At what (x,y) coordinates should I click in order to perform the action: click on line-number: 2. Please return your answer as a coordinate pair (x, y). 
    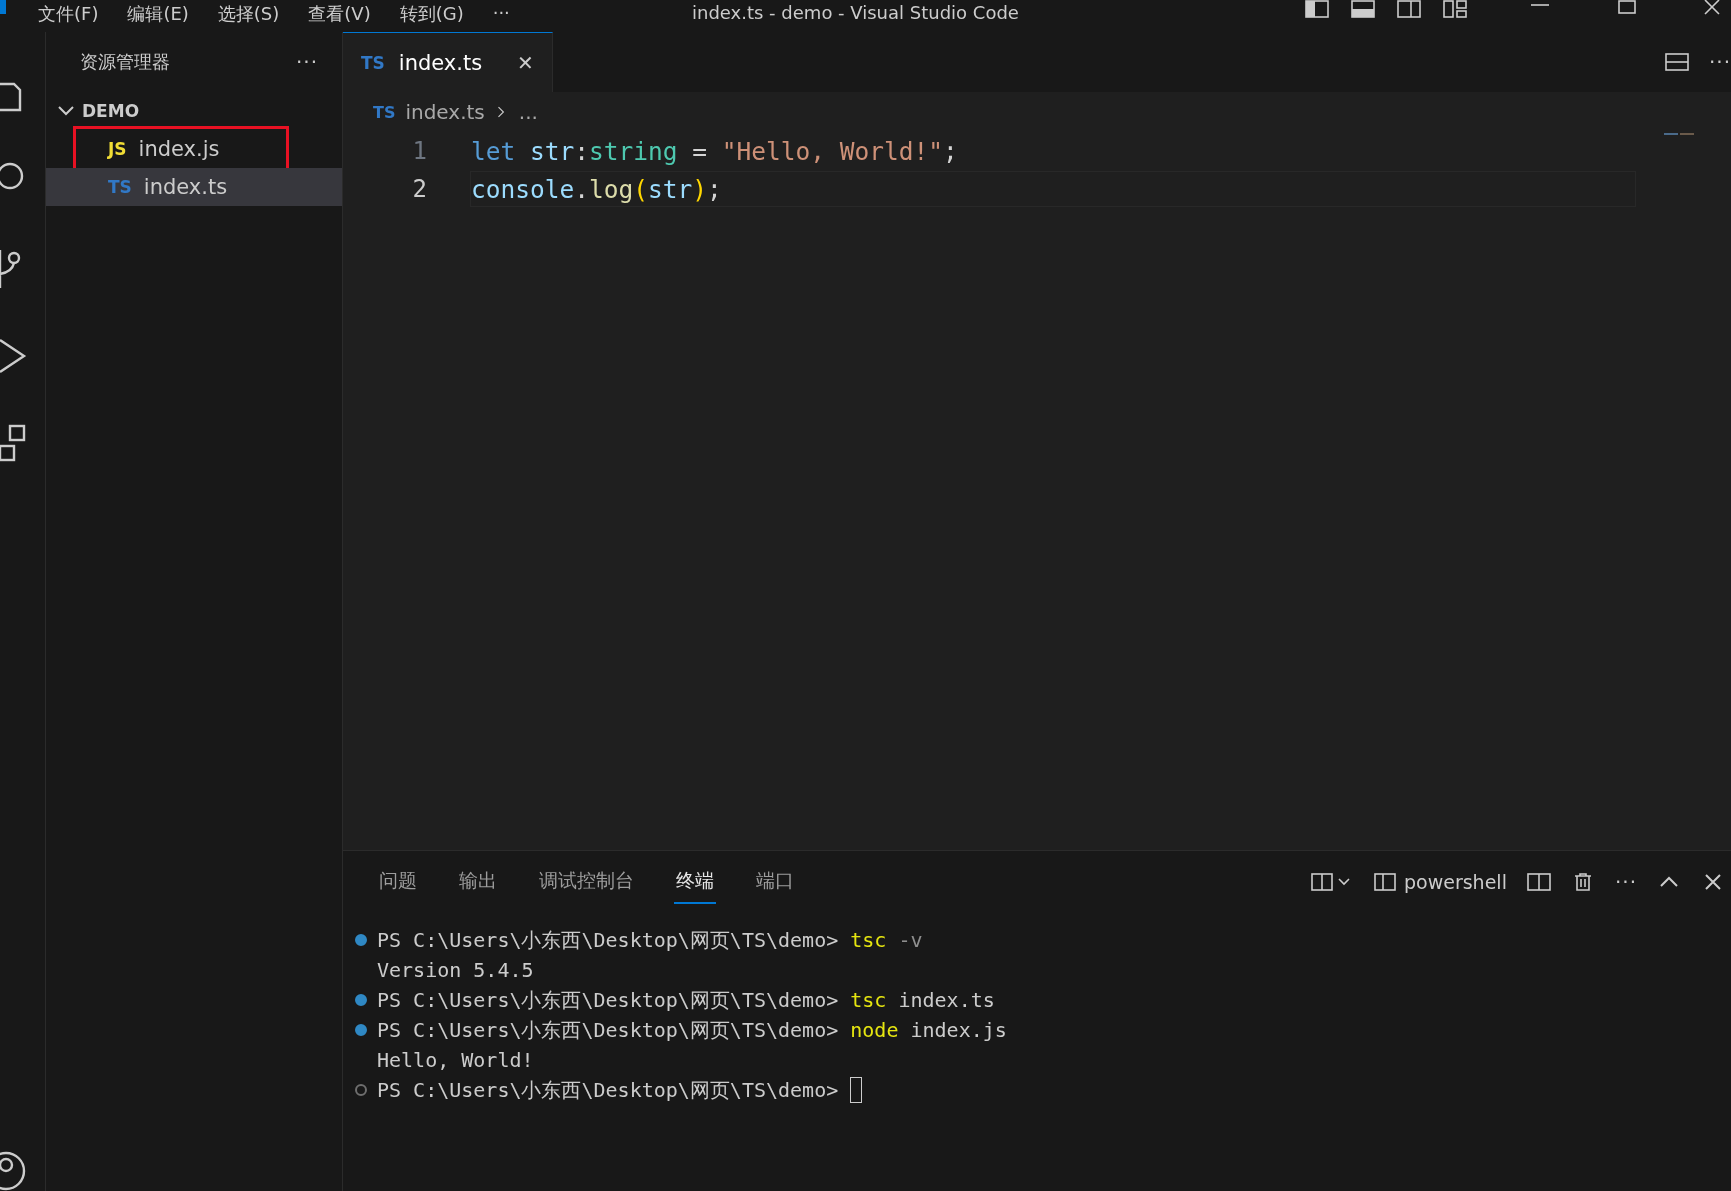
    Looking at the image, I should click on (419, 189).